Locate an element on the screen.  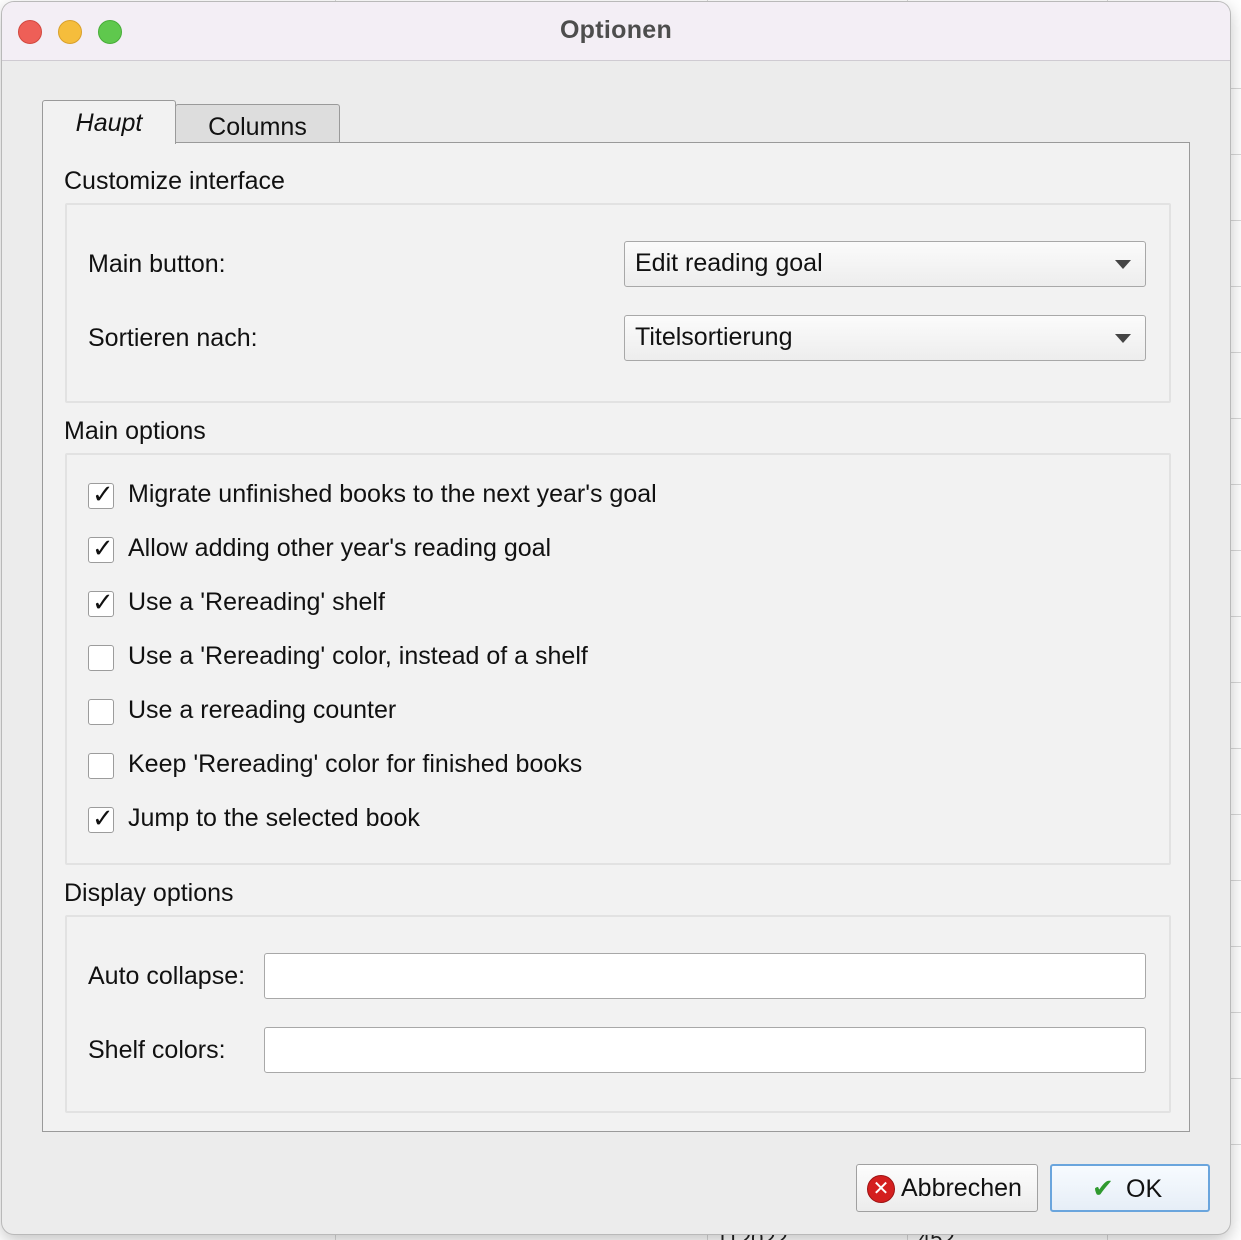
option-label: Allow adding other year's reading goal is located at coordinates (340, 548).